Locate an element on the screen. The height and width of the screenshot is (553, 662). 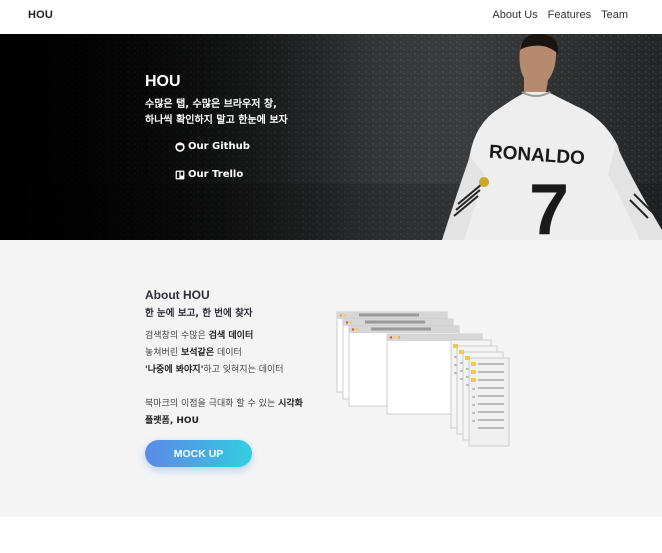
brand-logo: HOU is located at coordinates (40, 15).